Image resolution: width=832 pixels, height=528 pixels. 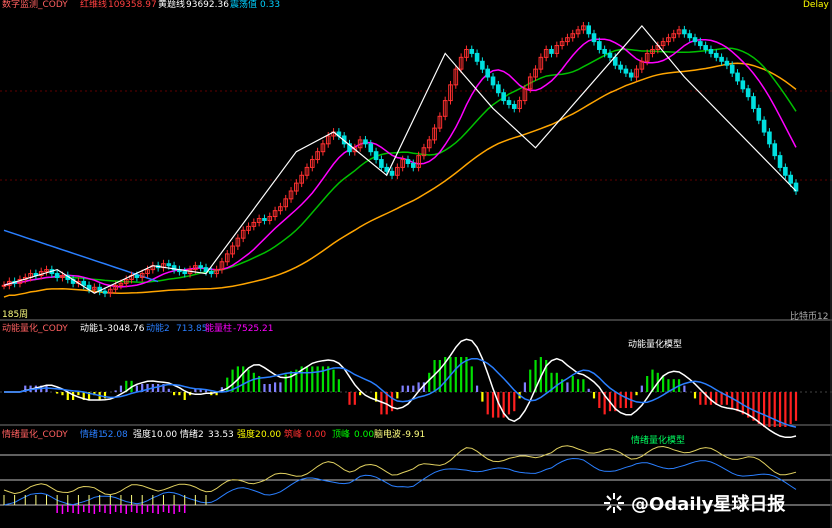 What do you see at coordinates (219, 329) in the screenshot?
I see `bar-label: 能量柱` at bounding box center [219, 329].